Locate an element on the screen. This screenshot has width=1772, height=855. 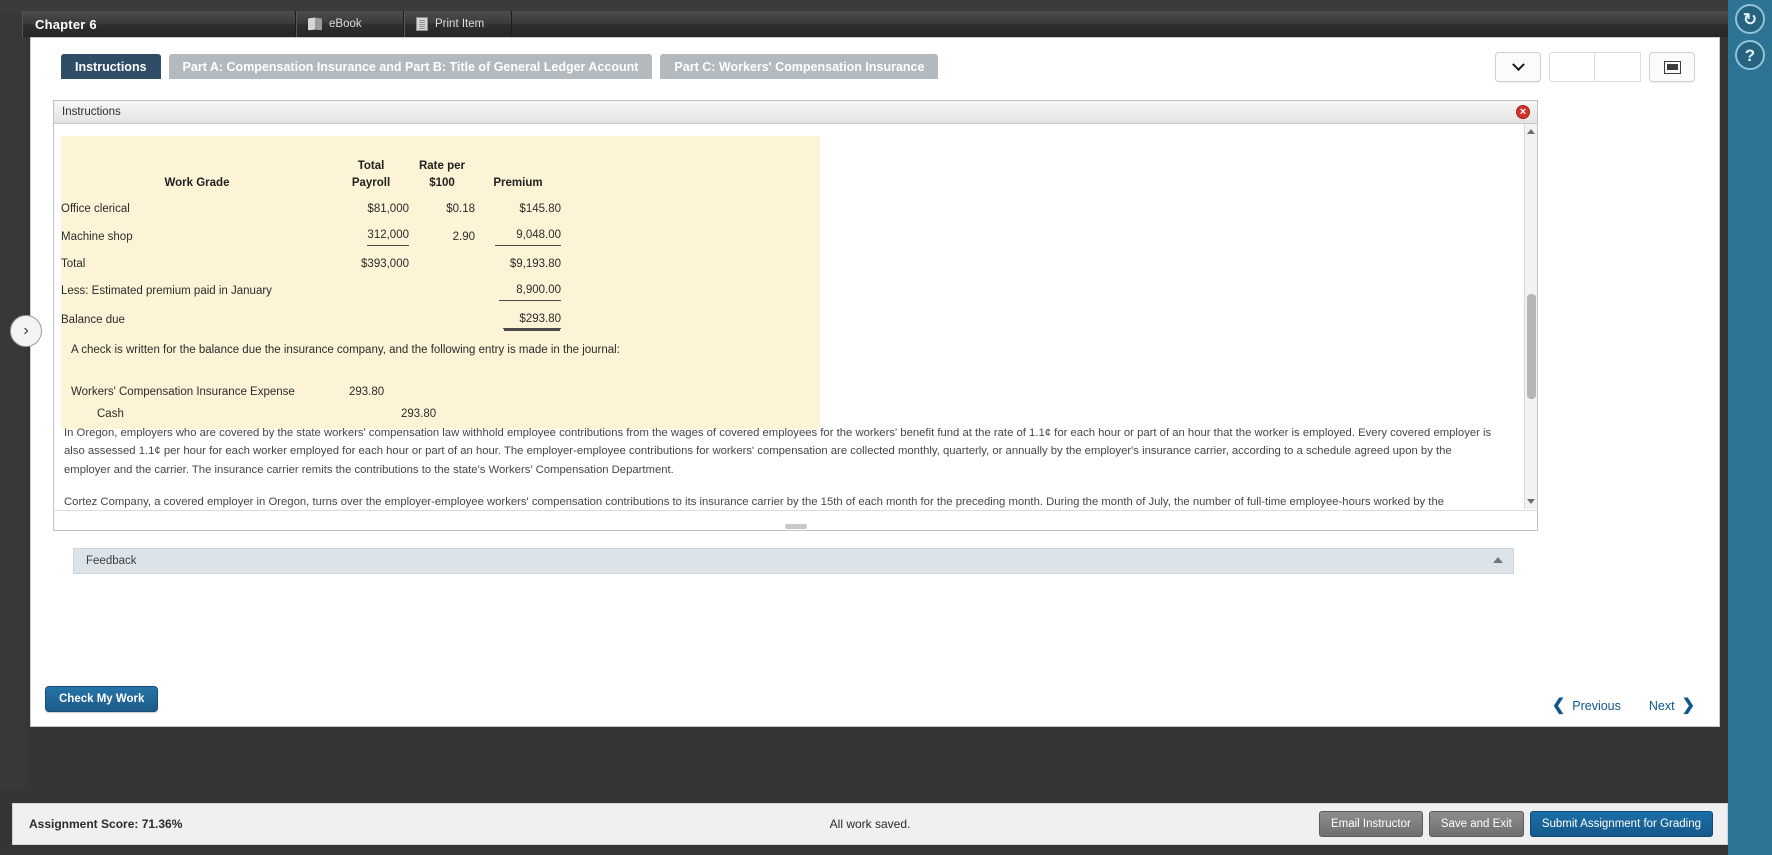
less-rate-blank is located at coordinates (442, 292).